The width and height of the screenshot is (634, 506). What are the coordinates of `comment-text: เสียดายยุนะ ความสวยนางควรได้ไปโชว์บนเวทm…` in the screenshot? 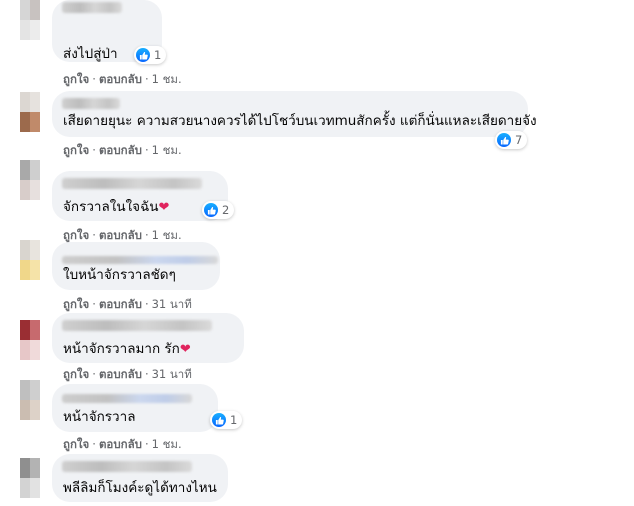 It's located at (300, 121).